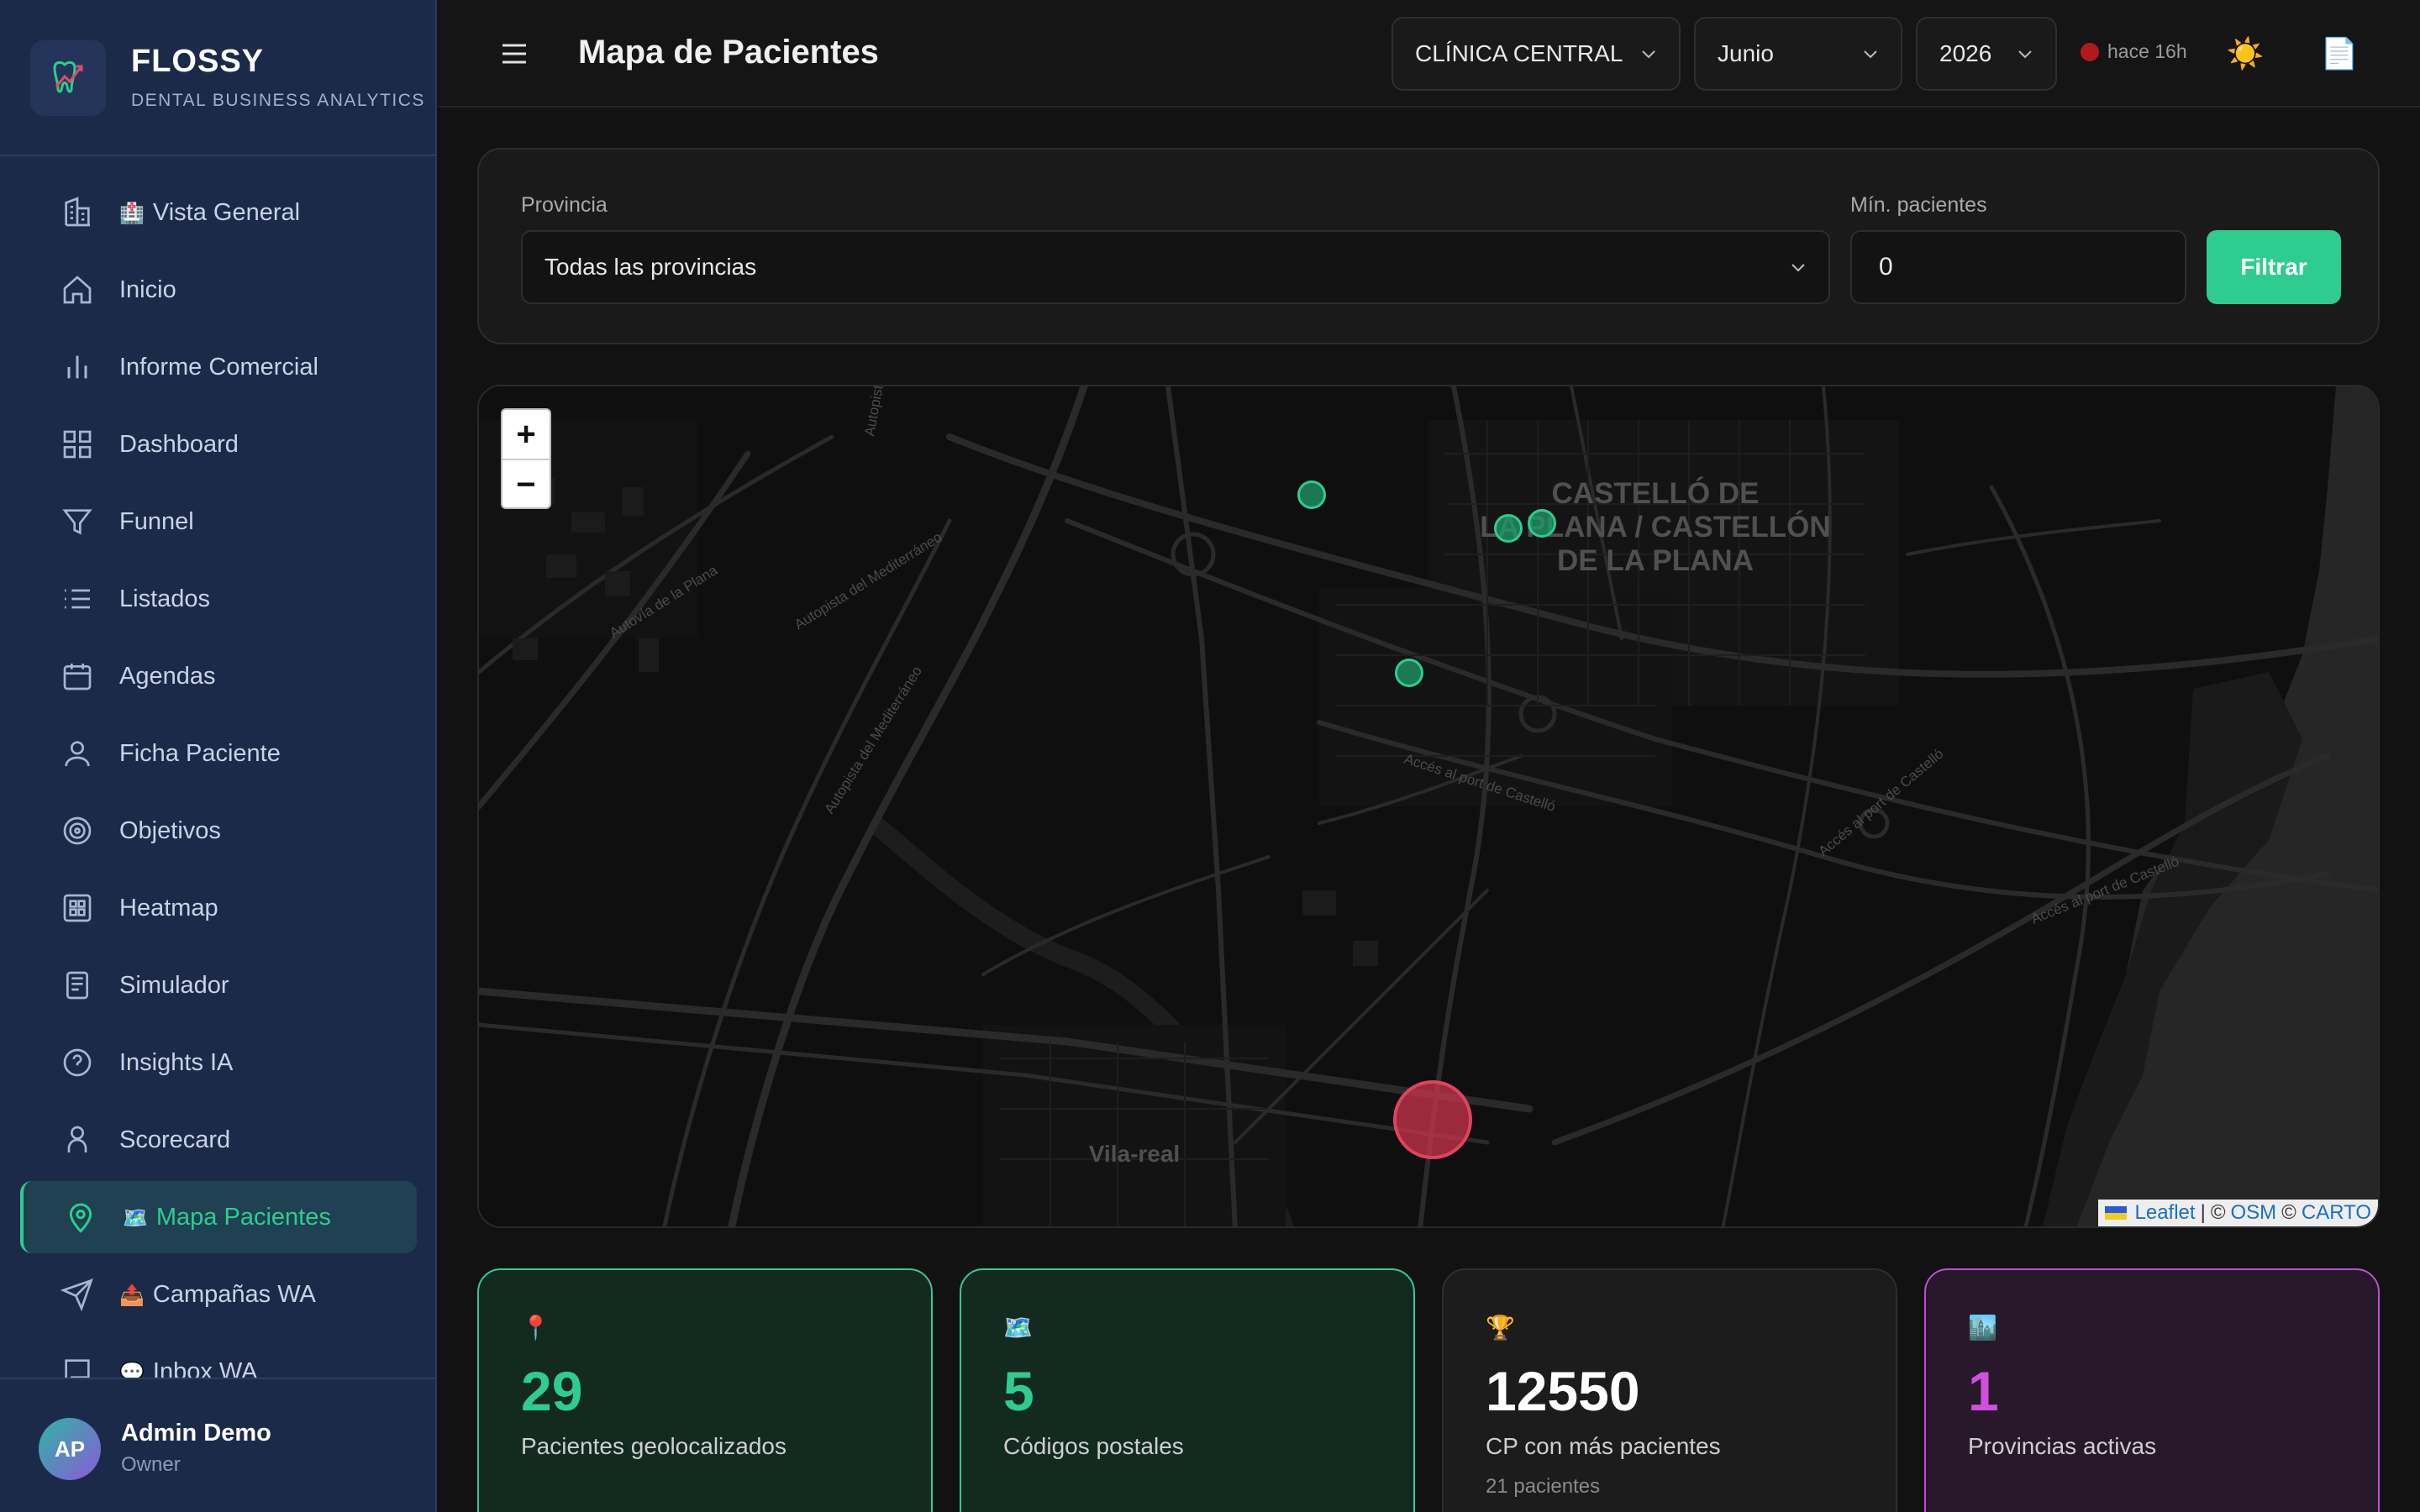 This screenshot has height=1512, width=2420. I want to click on send-icon, so click(77, 1294).